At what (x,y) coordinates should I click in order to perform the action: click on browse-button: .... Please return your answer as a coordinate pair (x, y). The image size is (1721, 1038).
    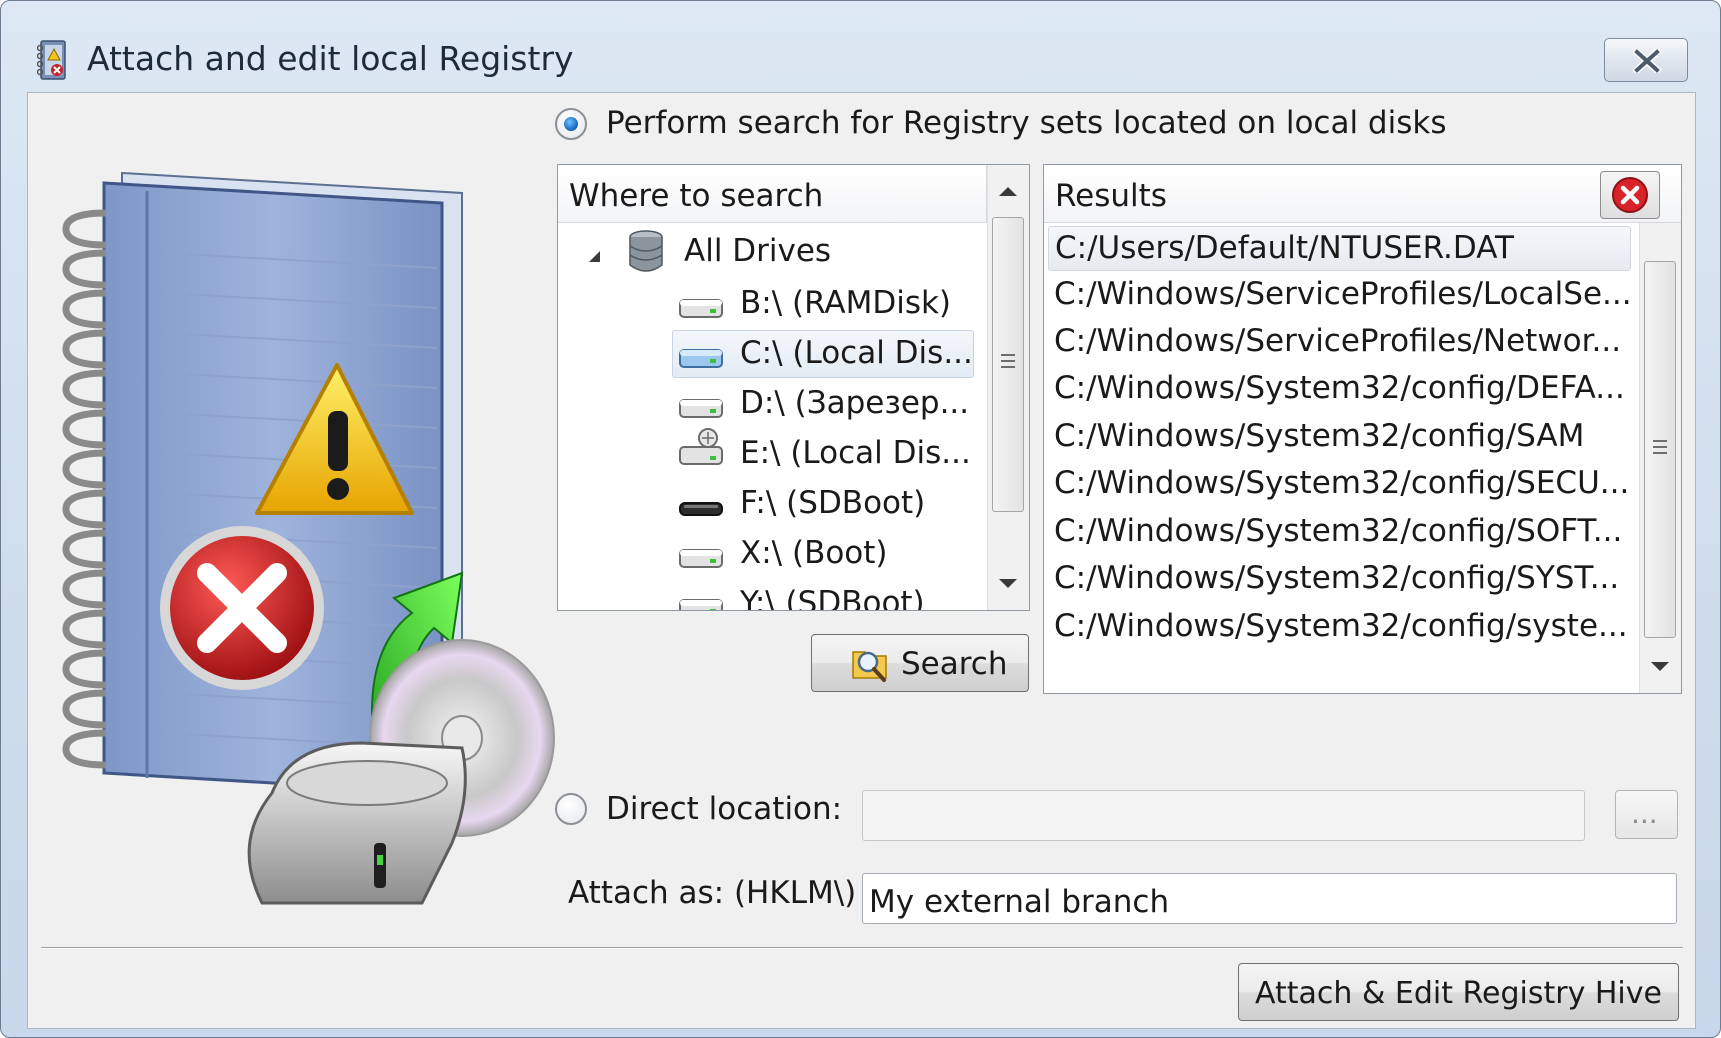
    Looking at the image, I should click on (1646, 814).